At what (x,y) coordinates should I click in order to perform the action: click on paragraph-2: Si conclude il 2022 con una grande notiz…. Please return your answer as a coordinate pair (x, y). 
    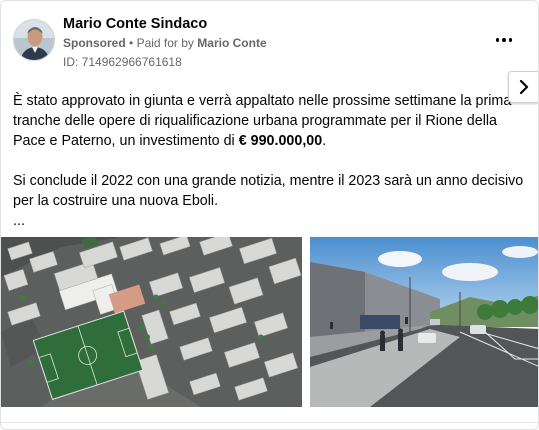
    Looking at the image, I should click on (268, 191).